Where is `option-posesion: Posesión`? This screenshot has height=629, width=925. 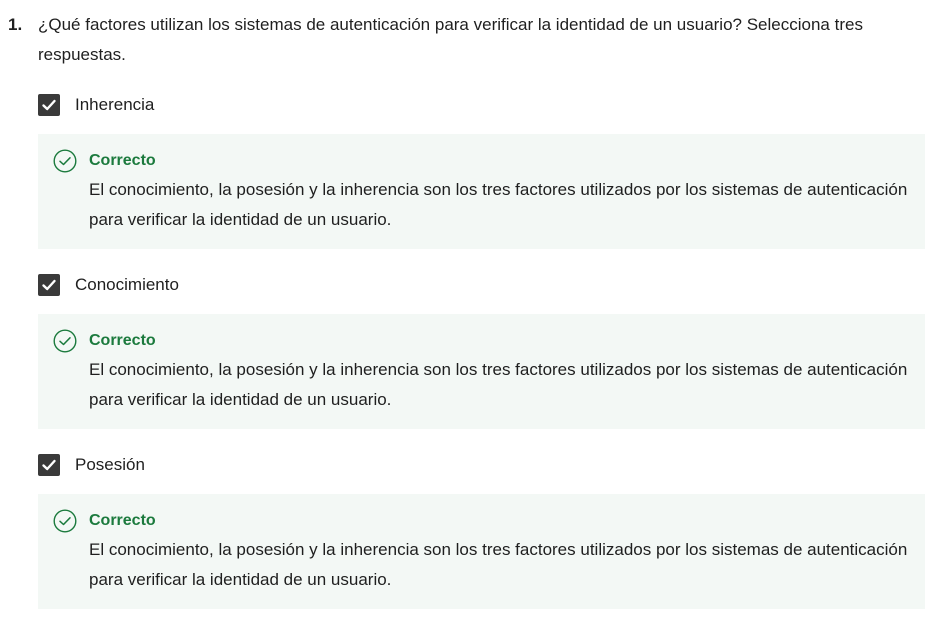 option-posesion: Posesión is located at coordinates (91, 465).